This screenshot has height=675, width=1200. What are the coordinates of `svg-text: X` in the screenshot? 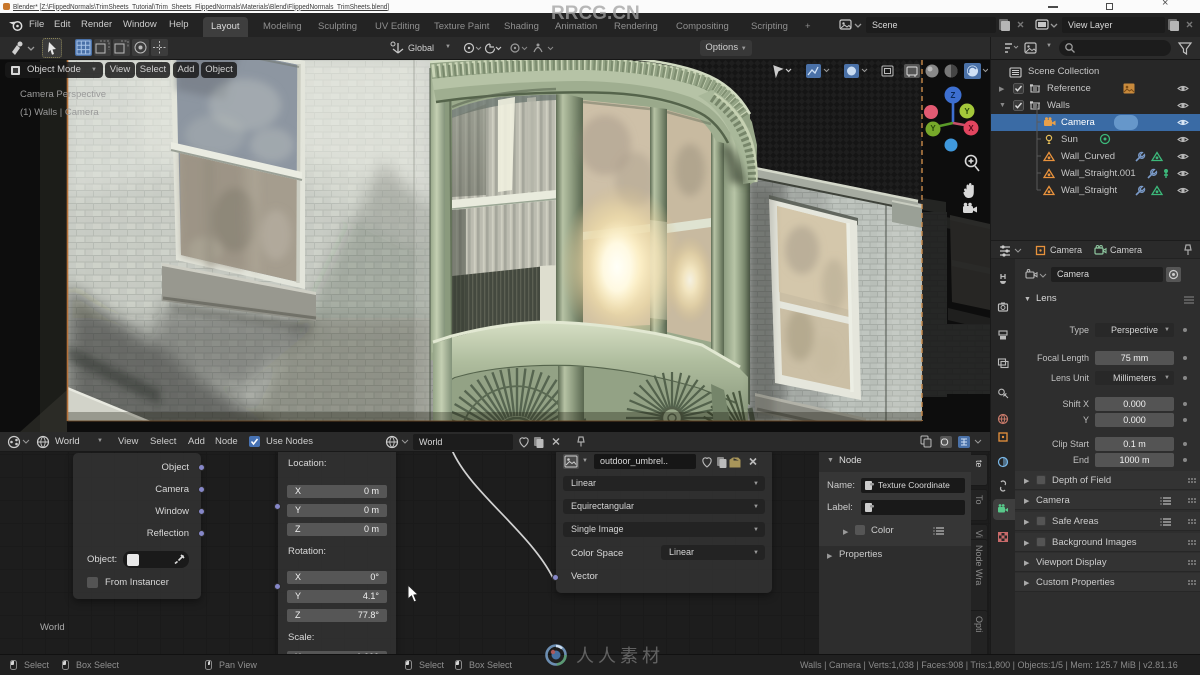 It's located at (971, 128).